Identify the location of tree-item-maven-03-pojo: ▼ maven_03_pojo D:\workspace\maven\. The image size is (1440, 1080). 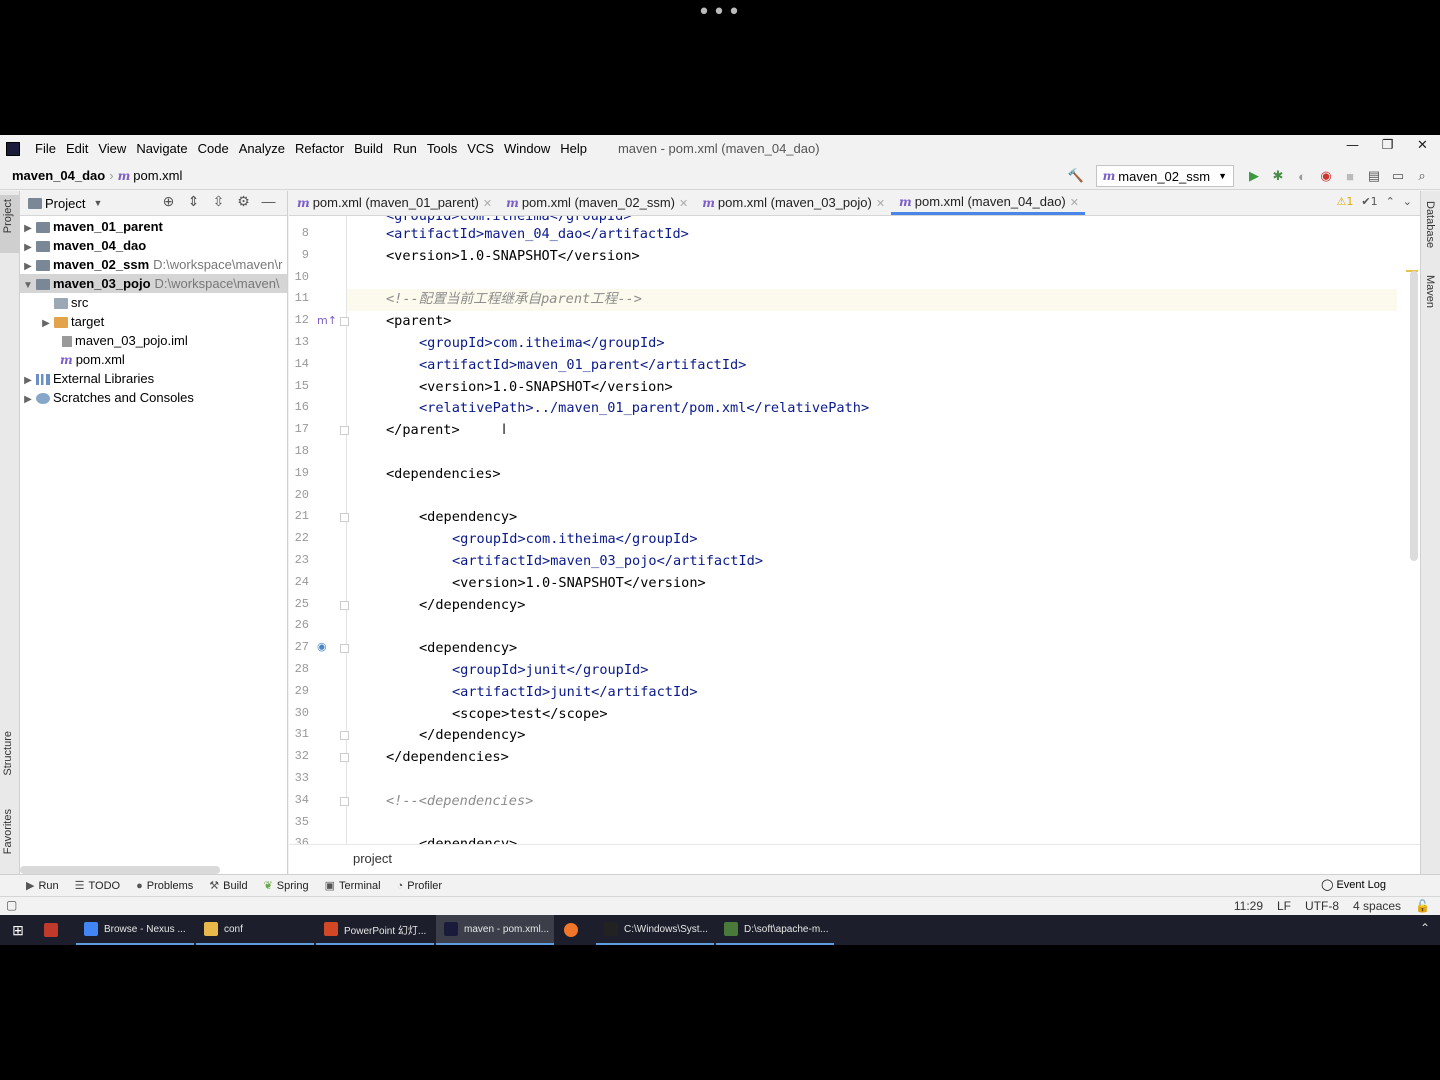
(153, 283).